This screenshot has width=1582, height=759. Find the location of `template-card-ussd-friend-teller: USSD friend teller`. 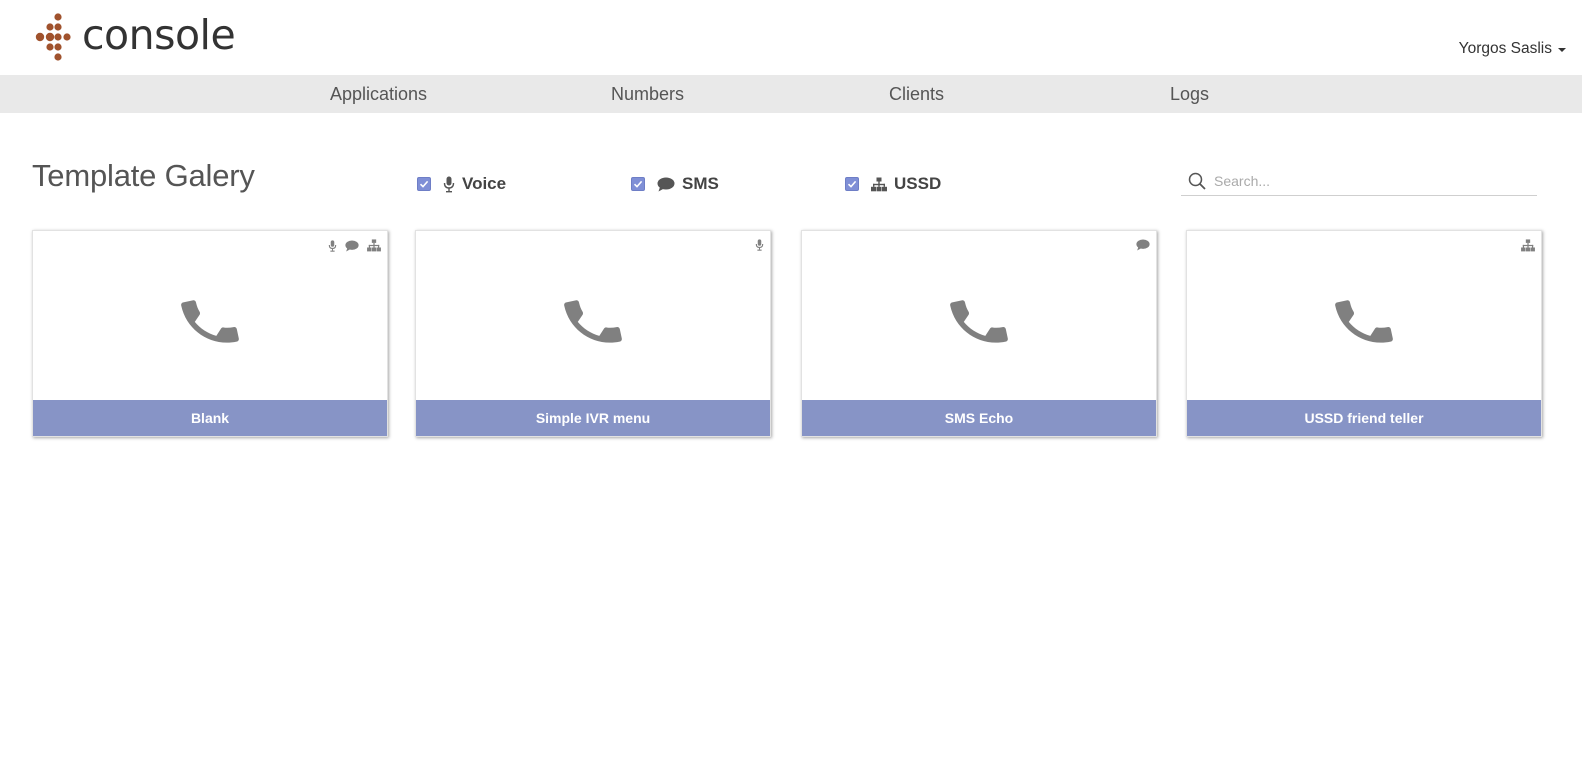

template-card-ussd-friend-teller: USSD friend teller is located at coordinates (1364, 333).